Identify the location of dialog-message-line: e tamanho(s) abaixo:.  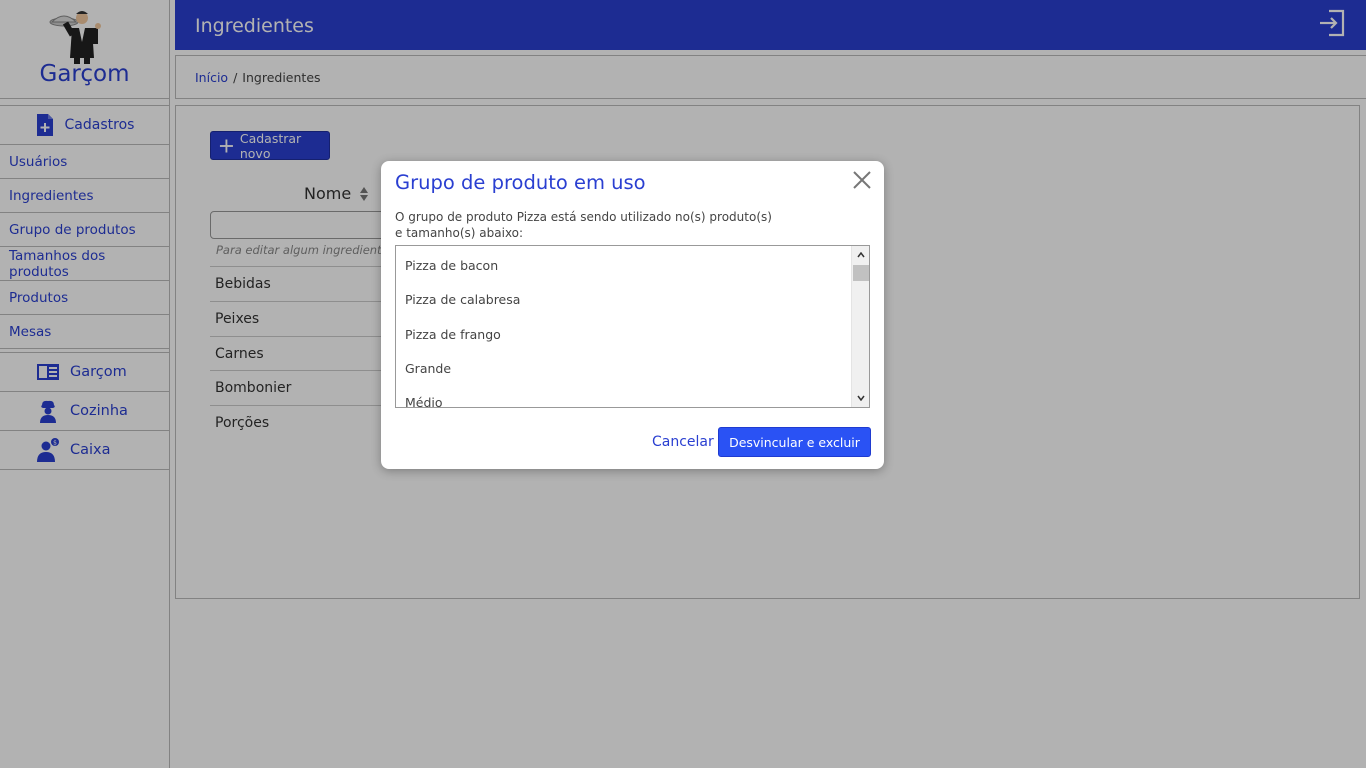
(459, 233).